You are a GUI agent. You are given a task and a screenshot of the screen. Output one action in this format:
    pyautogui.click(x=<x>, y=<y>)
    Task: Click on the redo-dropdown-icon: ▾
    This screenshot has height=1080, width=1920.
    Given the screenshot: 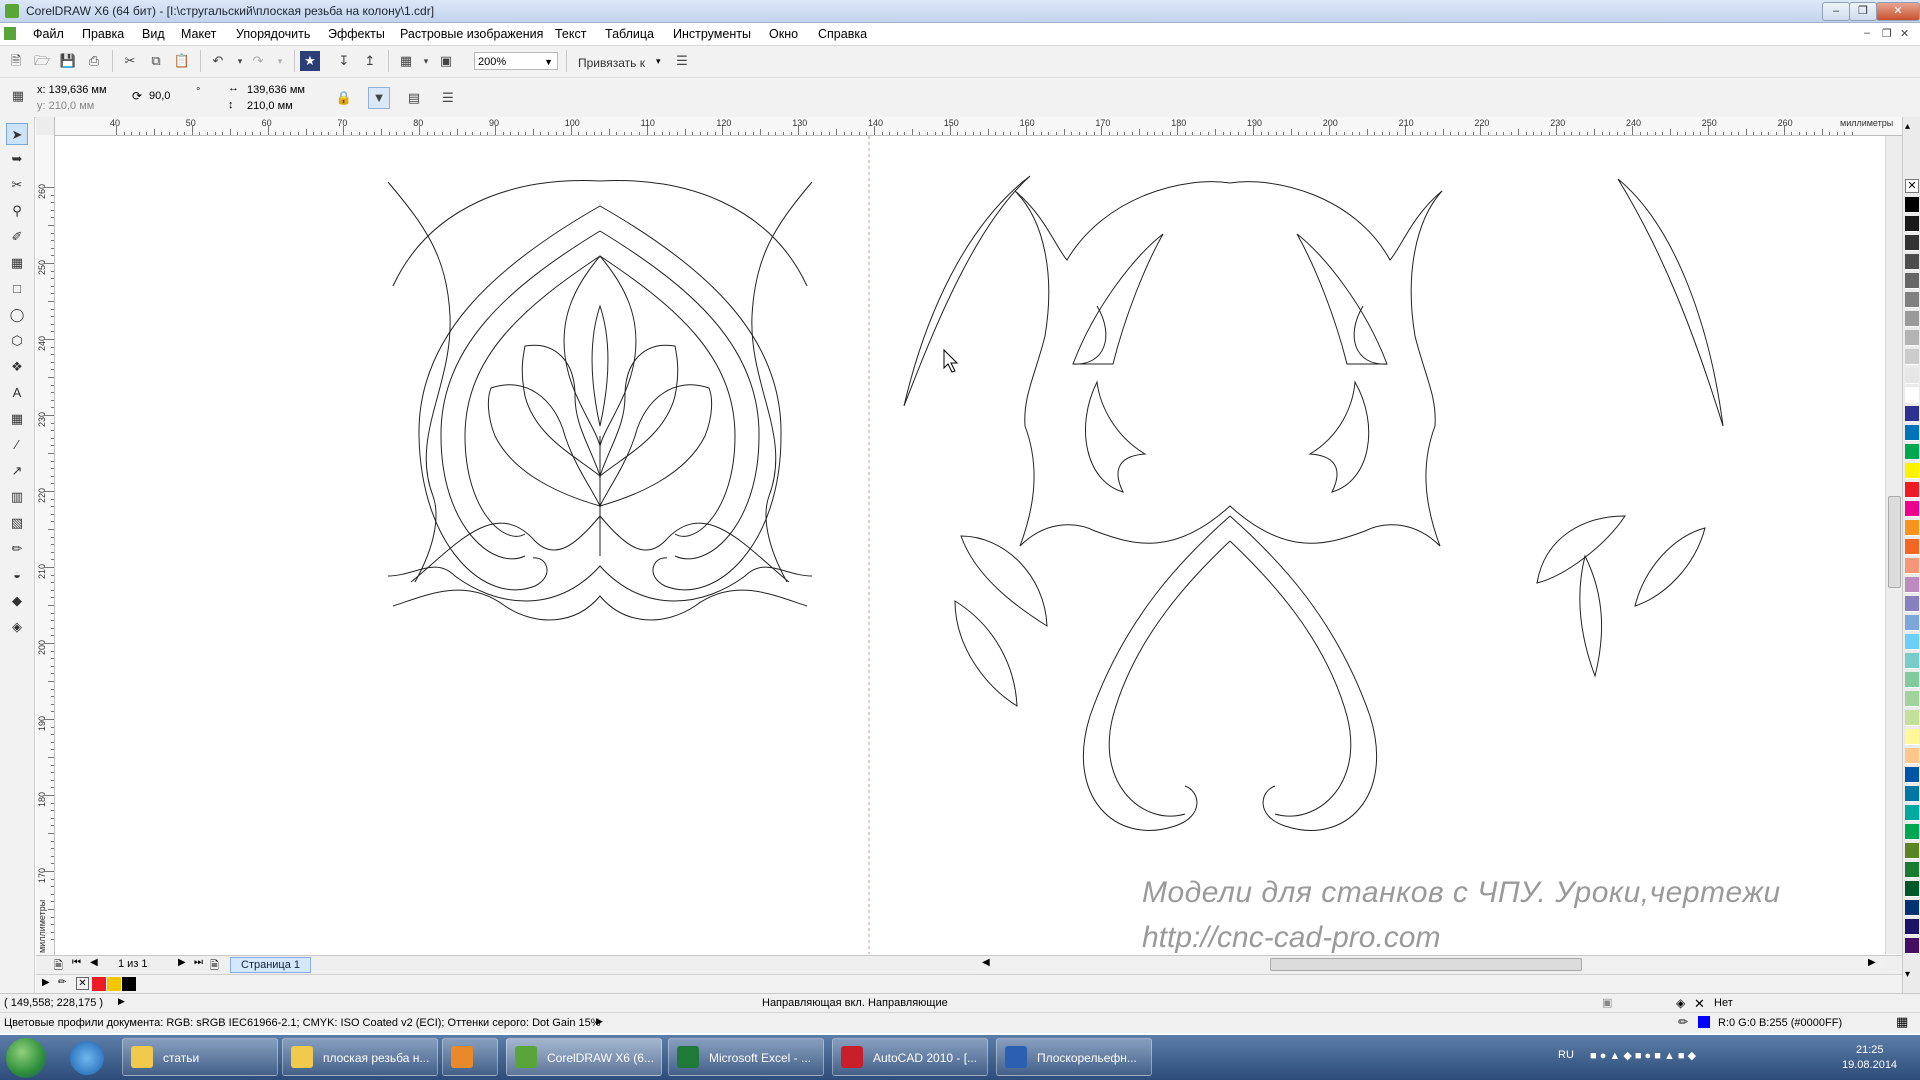 What is the action you would take?
    pyautogui.click(x=280, y=61)
    